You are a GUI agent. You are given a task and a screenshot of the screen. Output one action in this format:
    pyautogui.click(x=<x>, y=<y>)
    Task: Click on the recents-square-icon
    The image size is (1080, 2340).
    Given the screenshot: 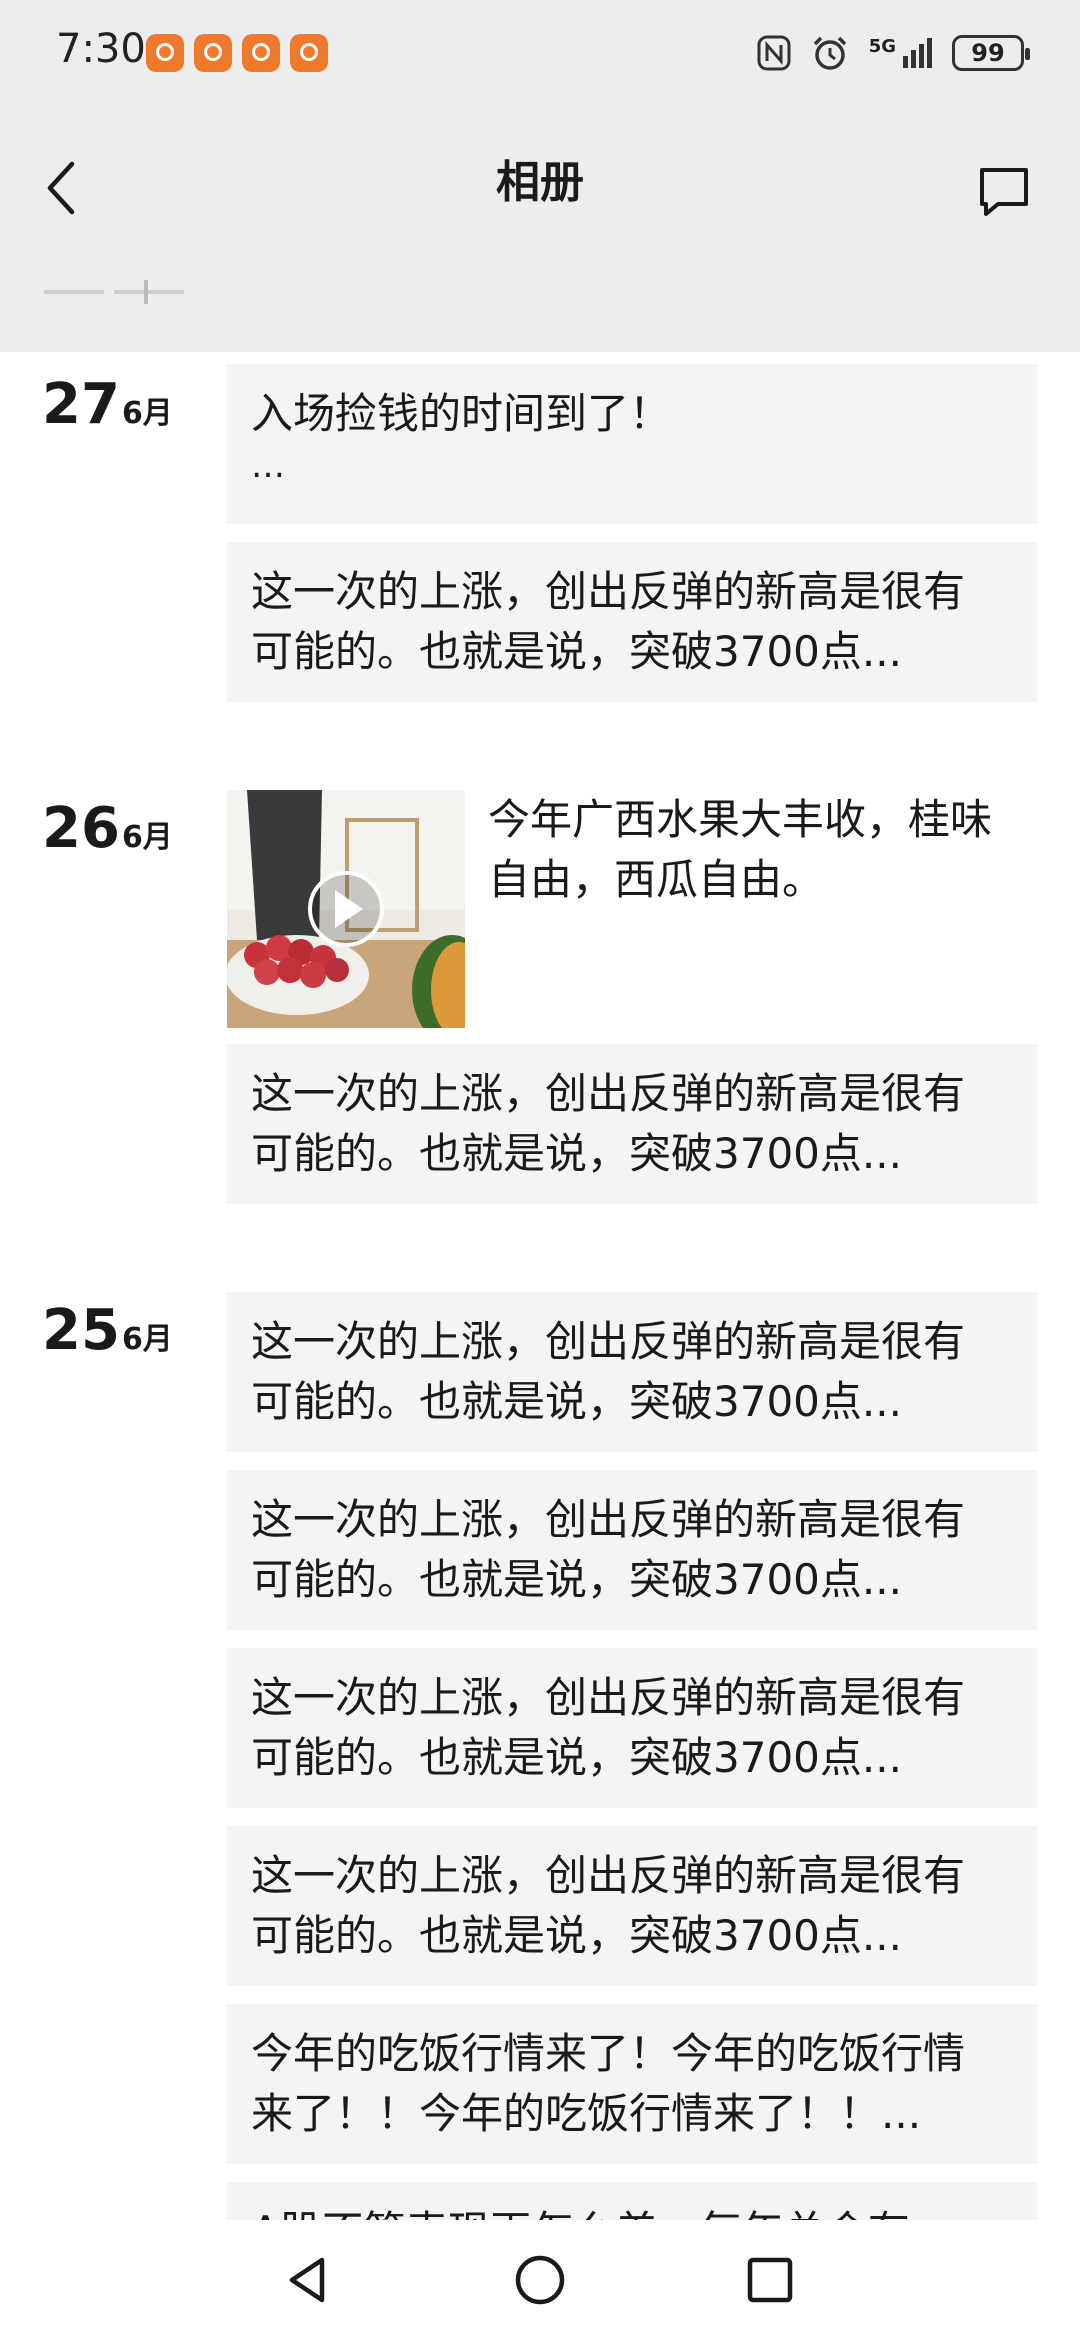 What is the action you would take?
    pyautogui.click(x=770, y=2280)
    